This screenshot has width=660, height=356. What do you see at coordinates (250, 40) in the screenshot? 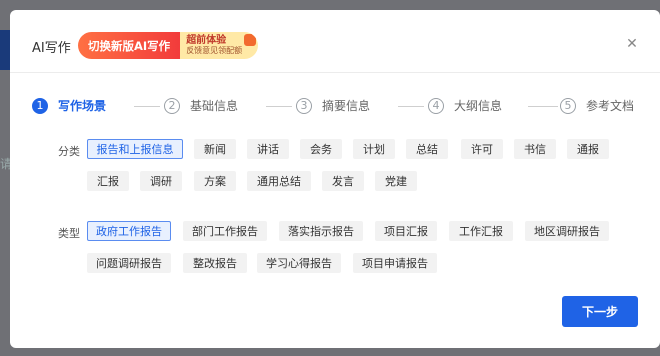
I see `gift-icon` at bounding box center [250, 40].